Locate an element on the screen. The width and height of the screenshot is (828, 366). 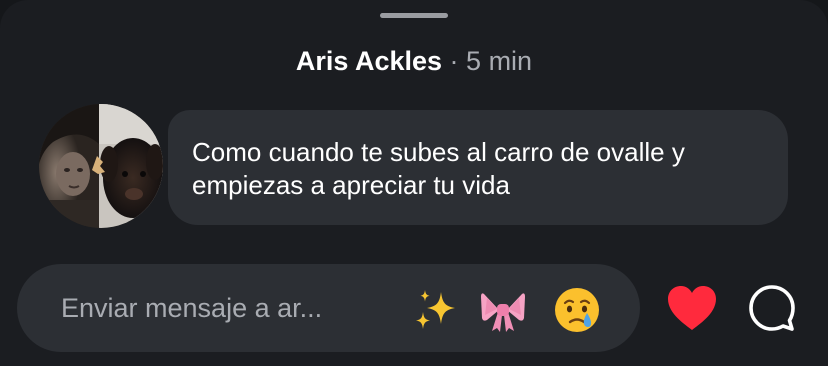
author-avatar is located at coordinates (101, 166).